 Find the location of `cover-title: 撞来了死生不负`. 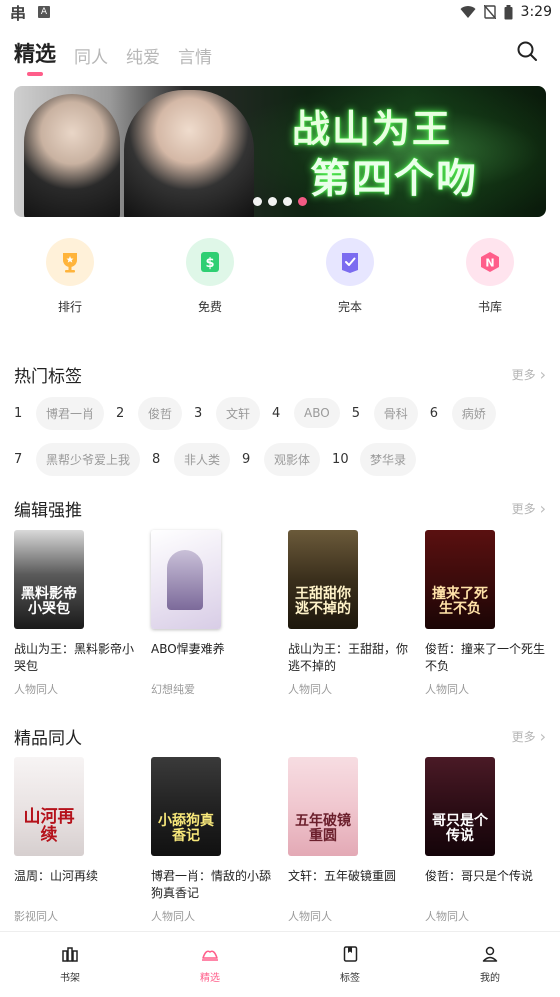

cover-title: 撞来了死生不负 is located at coordinates (460, 601).